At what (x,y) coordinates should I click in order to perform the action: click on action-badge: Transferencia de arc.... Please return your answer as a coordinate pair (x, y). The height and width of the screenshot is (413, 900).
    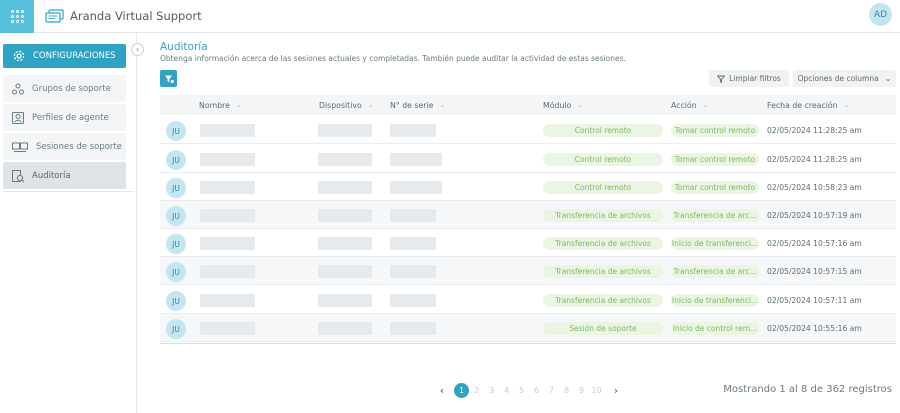
    Looking at the image, I should click on (715, 271).